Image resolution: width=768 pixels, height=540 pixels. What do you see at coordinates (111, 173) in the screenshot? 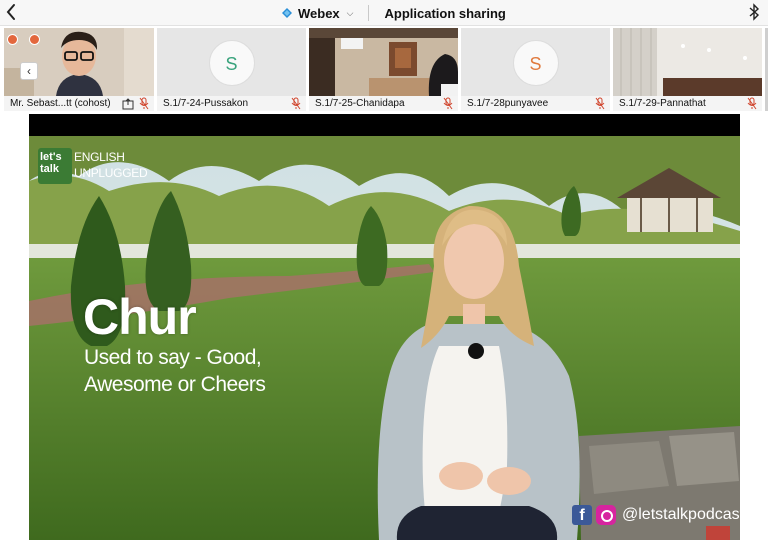
I see `logo-line-2: UNPLUGGED` at bounding box center [111, 173].